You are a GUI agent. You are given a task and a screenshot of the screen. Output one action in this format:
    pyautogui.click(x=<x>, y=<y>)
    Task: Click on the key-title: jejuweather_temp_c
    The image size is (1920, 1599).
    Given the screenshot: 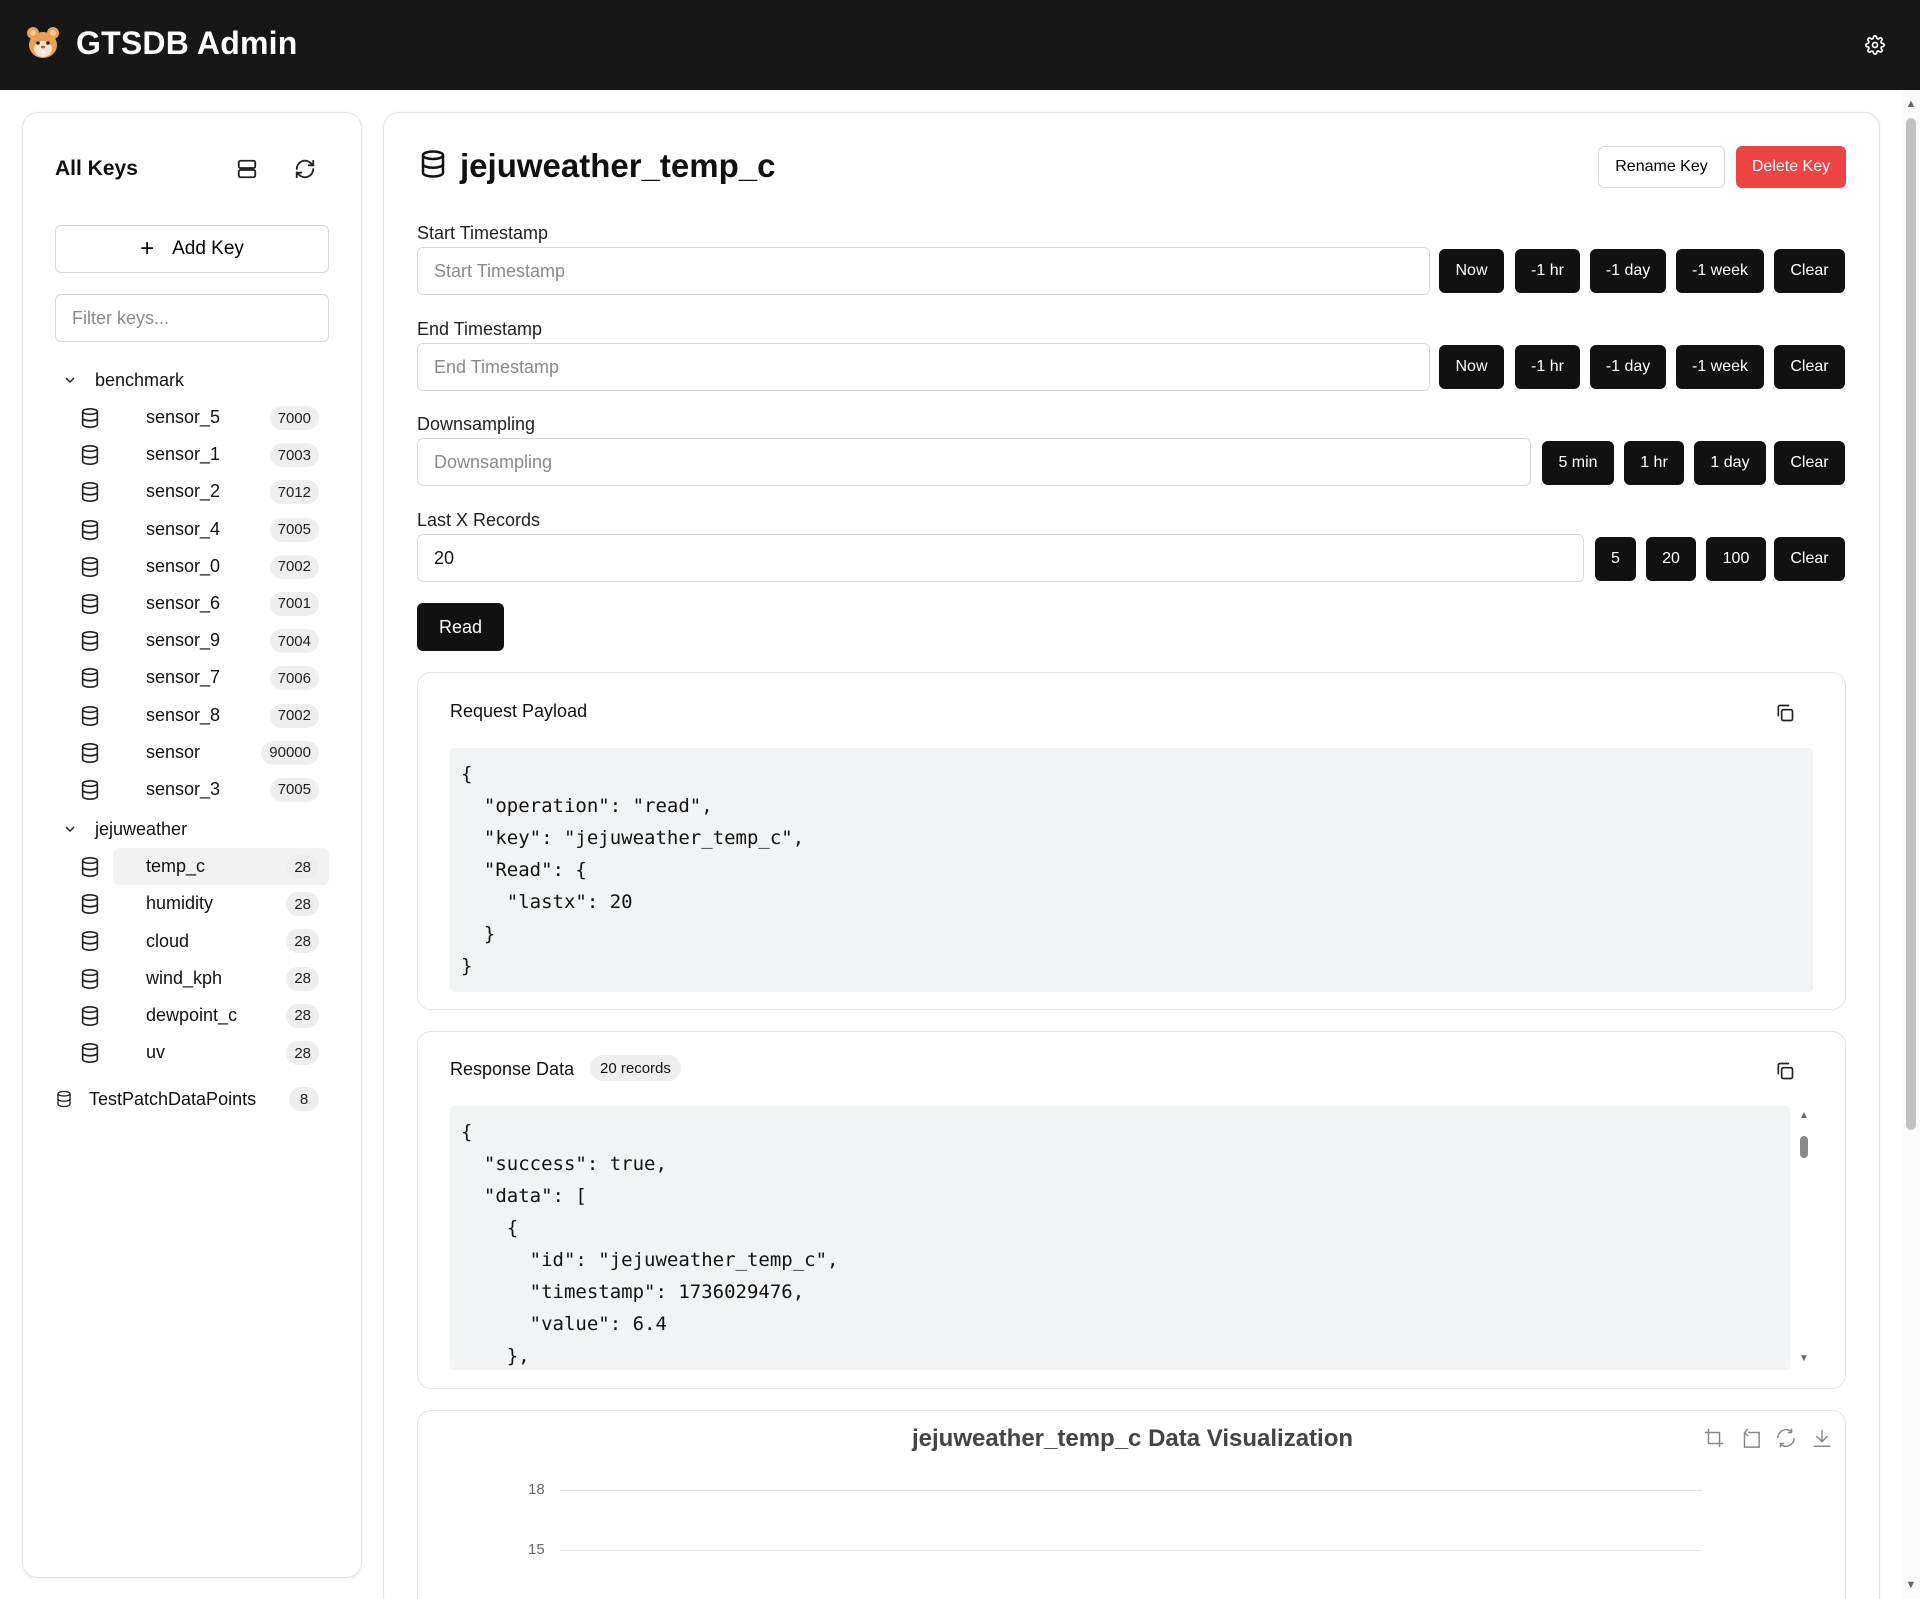 What is the action you would take?
    pyautogui.click(x=618, y=165)
    